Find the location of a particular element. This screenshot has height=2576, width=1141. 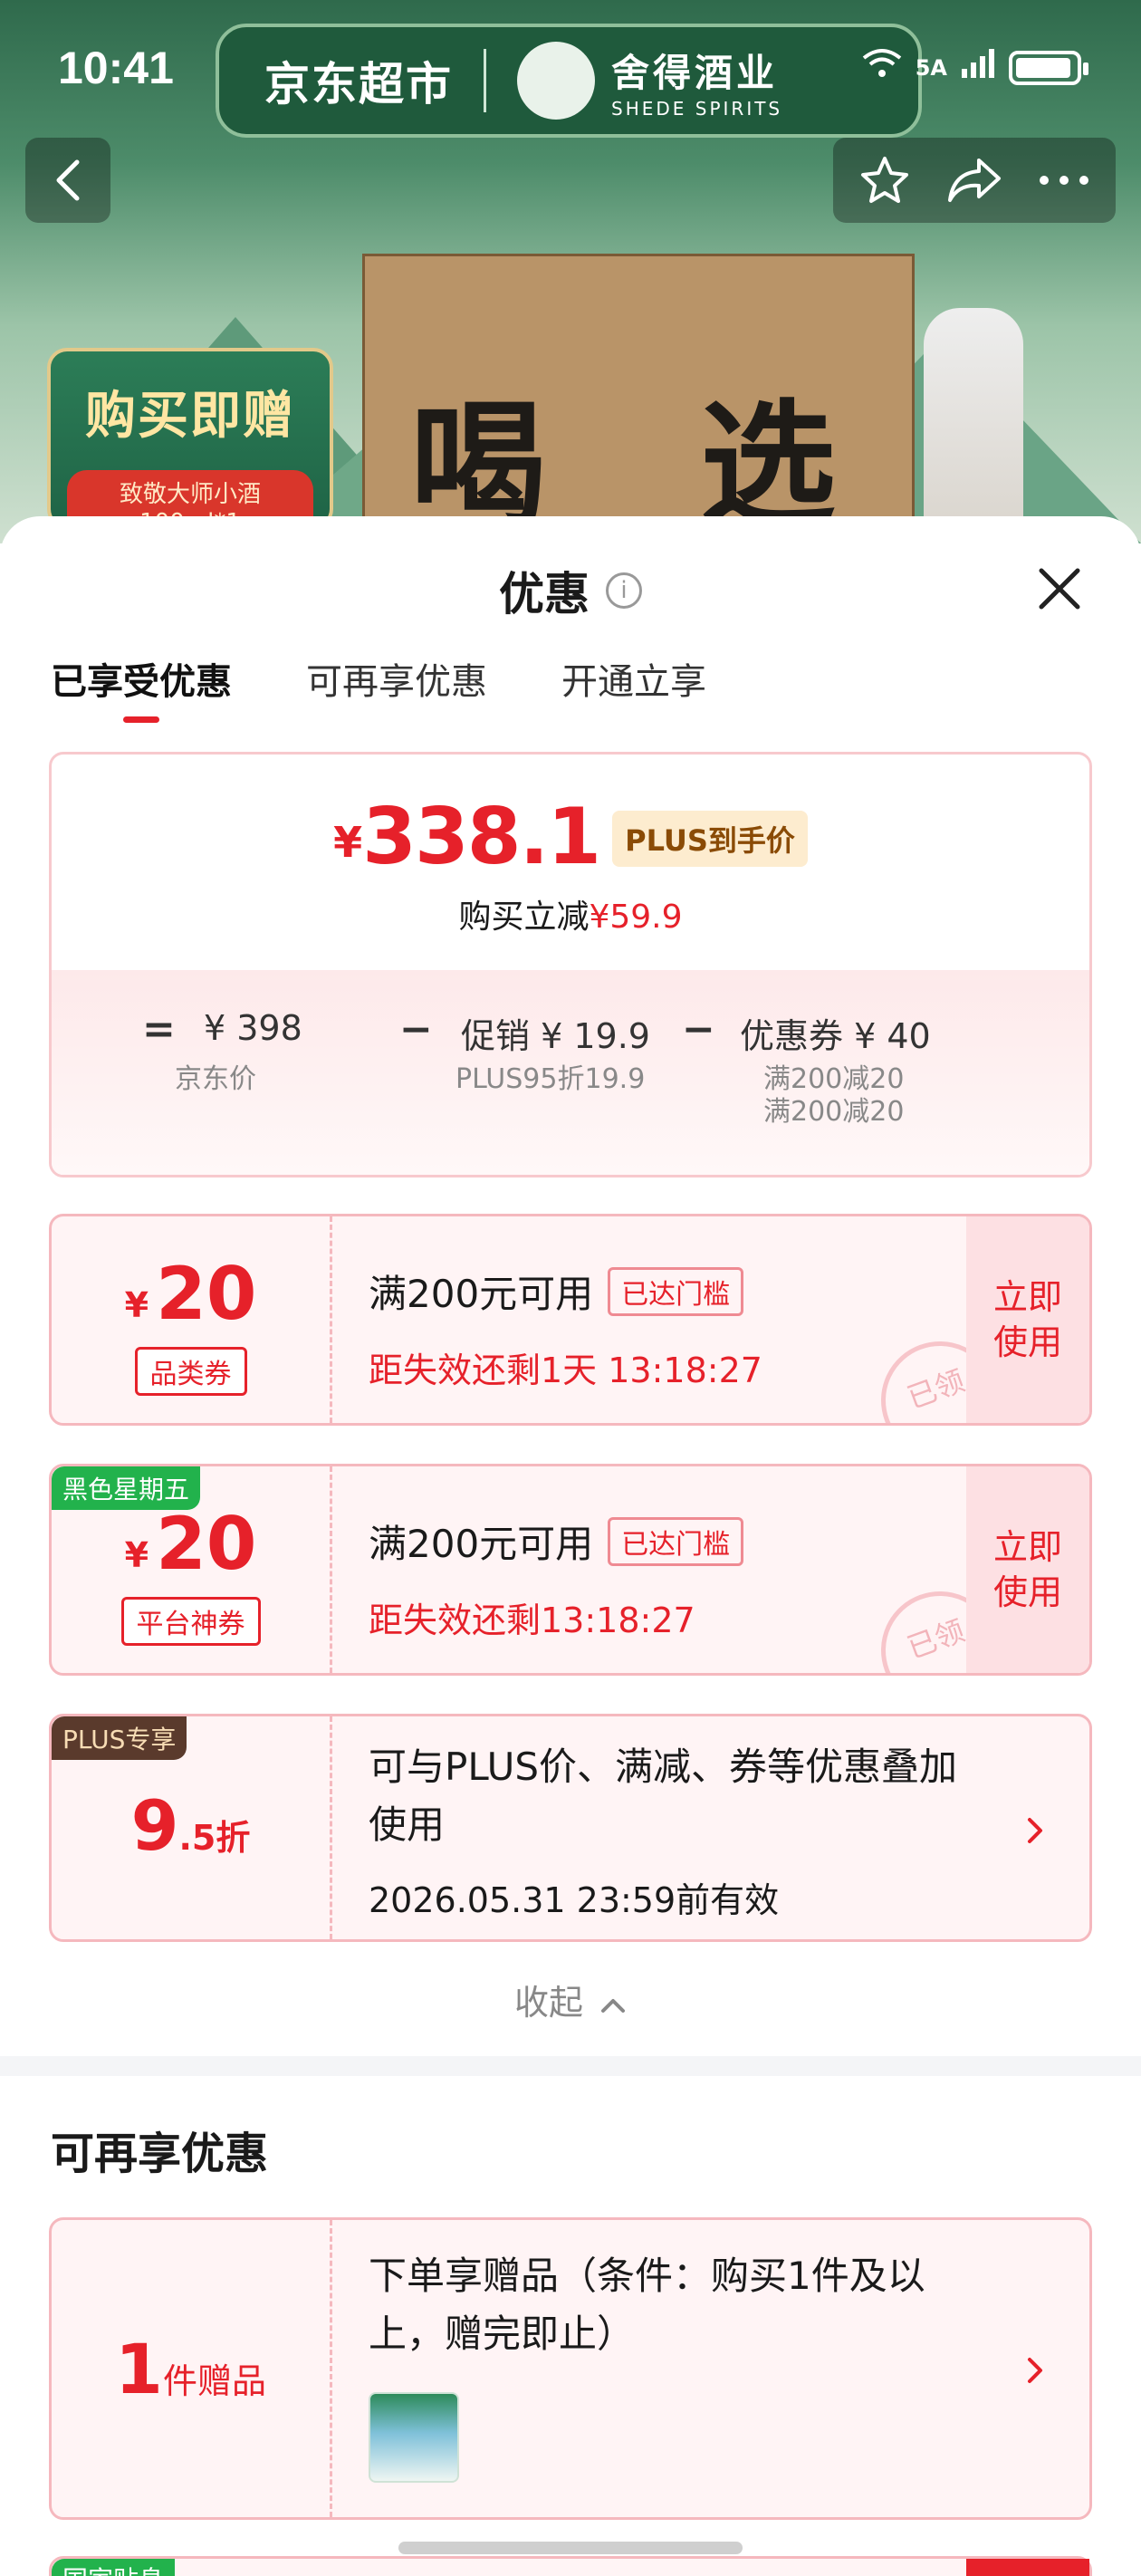

collapse-label: 收起 is located at coordinates (548, 2003).